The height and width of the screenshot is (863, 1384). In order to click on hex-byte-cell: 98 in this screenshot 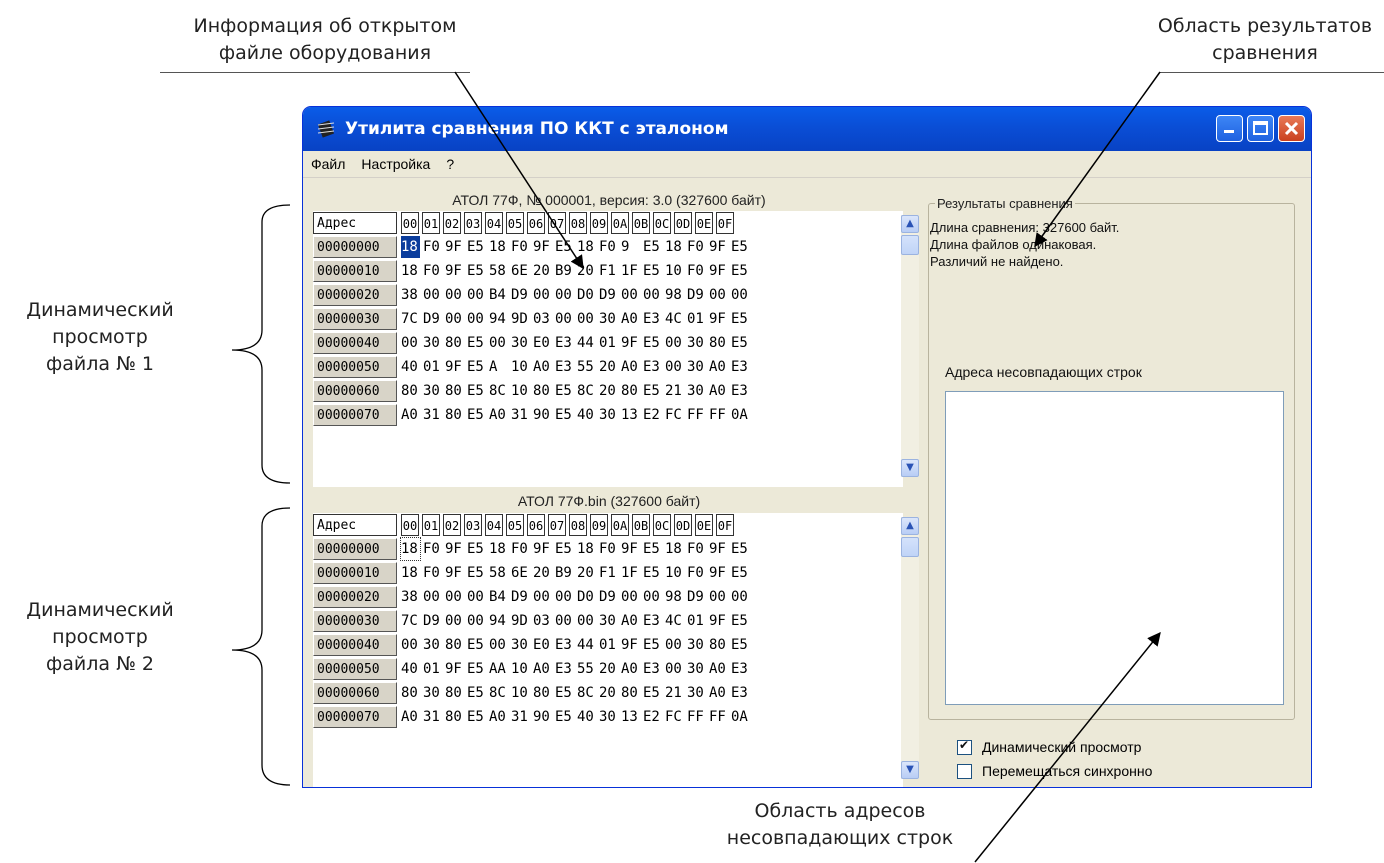, I will do `click(674, 597)`.